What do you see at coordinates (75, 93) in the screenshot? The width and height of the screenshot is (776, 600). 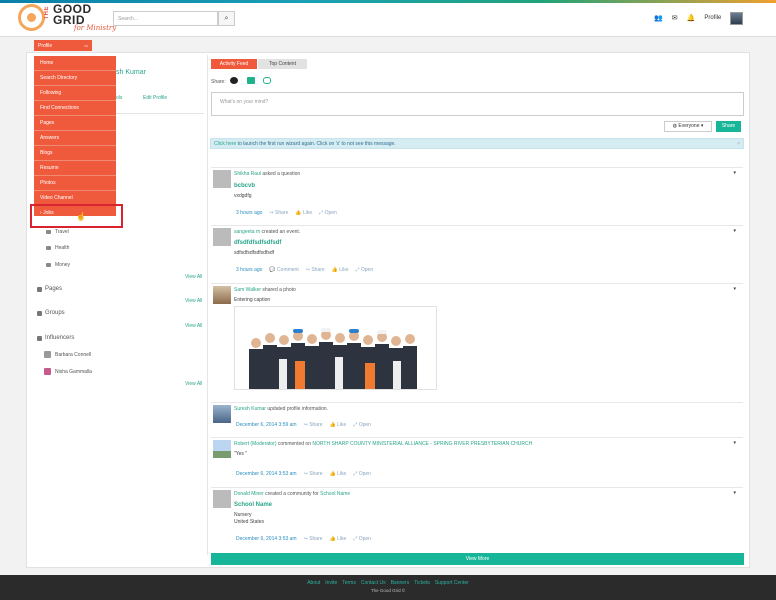 I see `menu-item-following: Following` at bounding box center [75, 93].